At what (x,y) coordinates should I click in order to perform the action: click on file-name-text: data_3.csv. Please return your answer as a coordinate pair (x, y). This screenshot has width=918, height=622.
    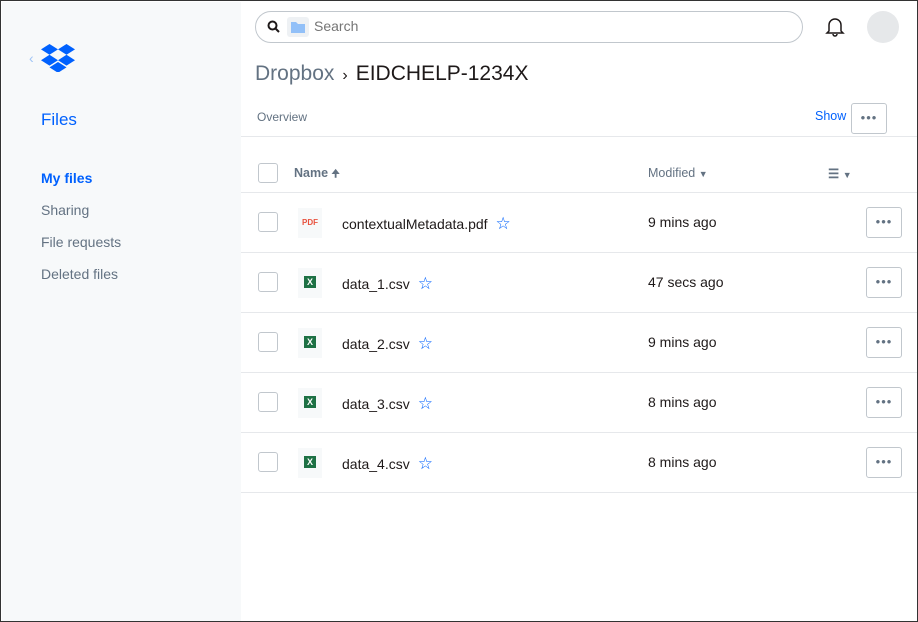
    Looking at the image, I should click on (376, 404).